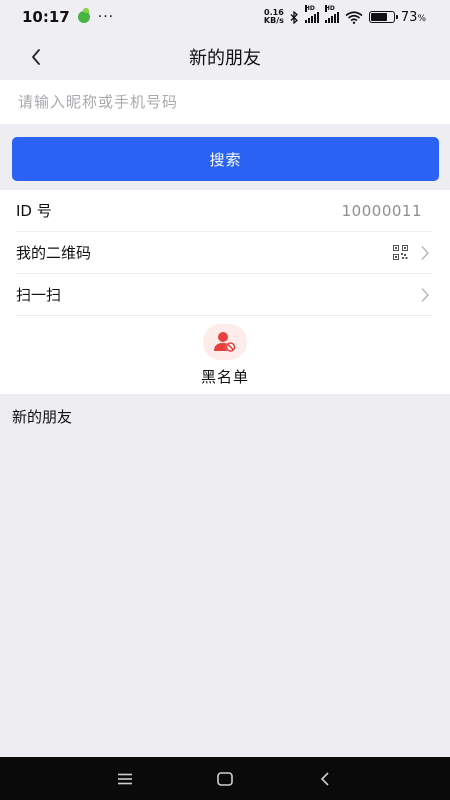 This screenshot has height=800, width=450. I want to click on navigation-bar, so click(225, 778).